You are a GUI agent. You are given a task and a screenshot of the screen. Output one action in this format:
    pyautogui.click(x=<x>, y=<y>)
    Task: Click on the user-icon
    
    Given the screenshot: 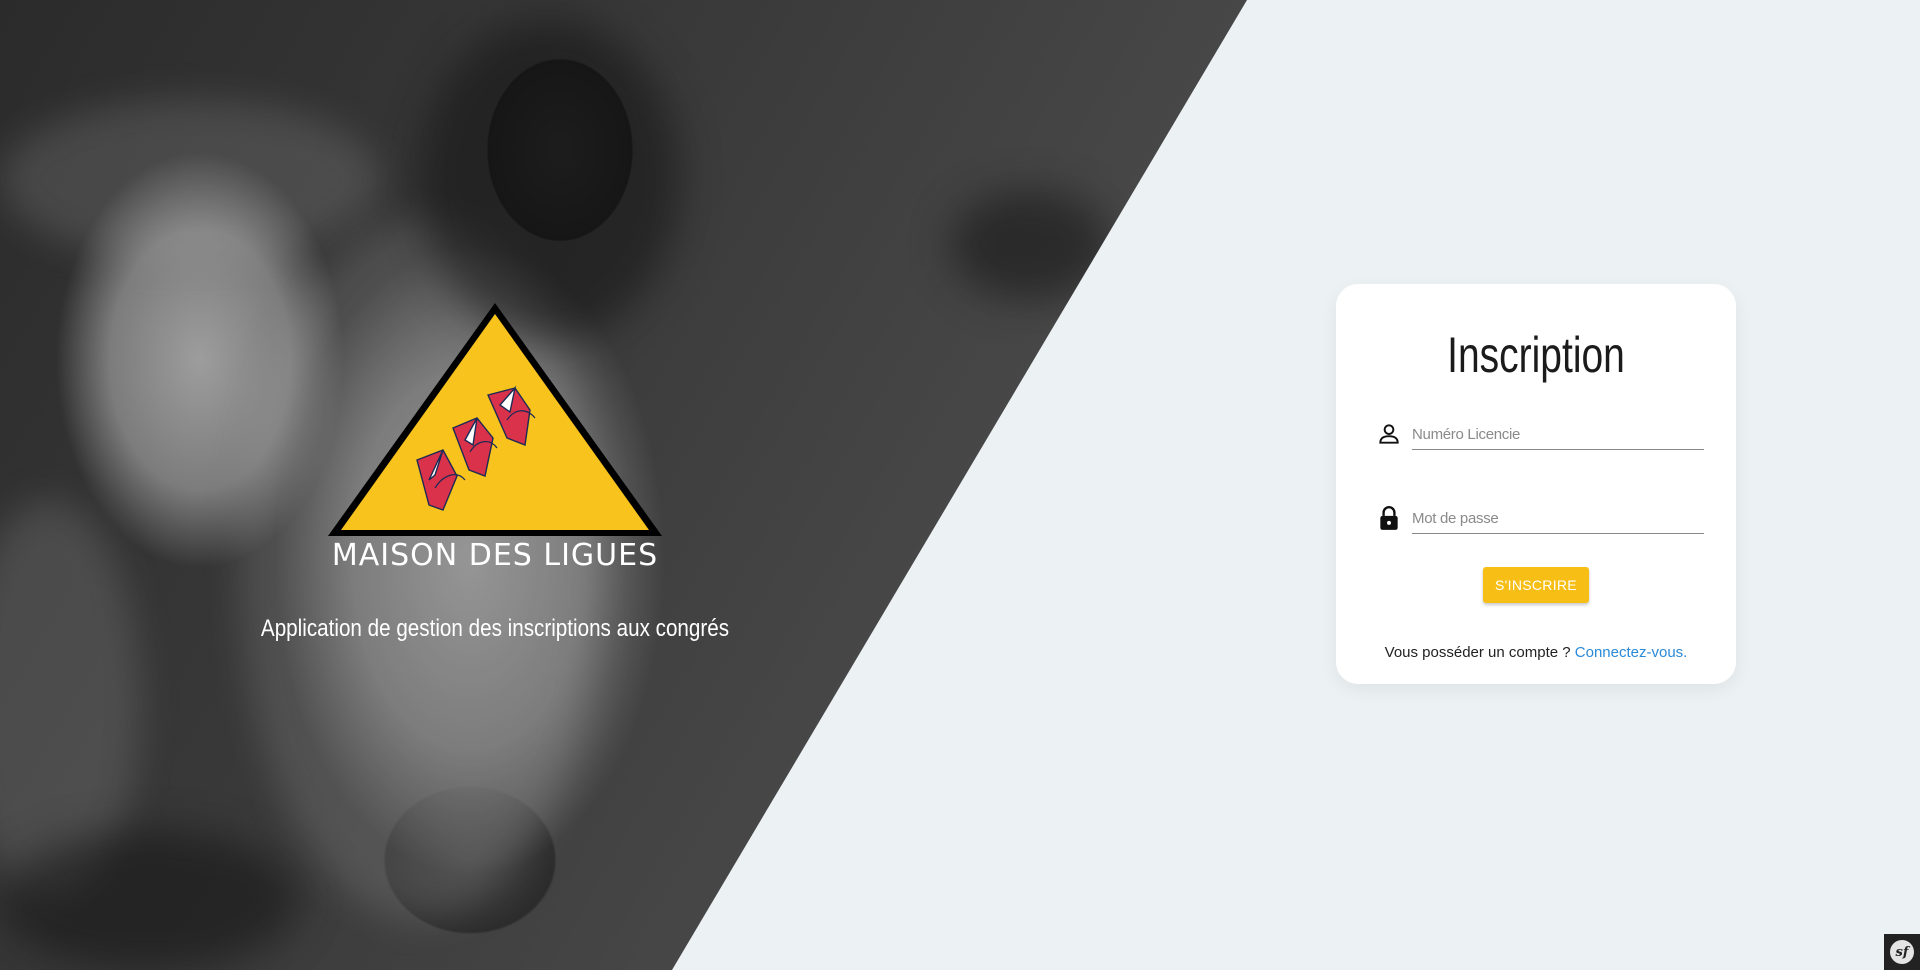 What is the action you would take?
    pyautogui.click(x=1389, y=434)
    